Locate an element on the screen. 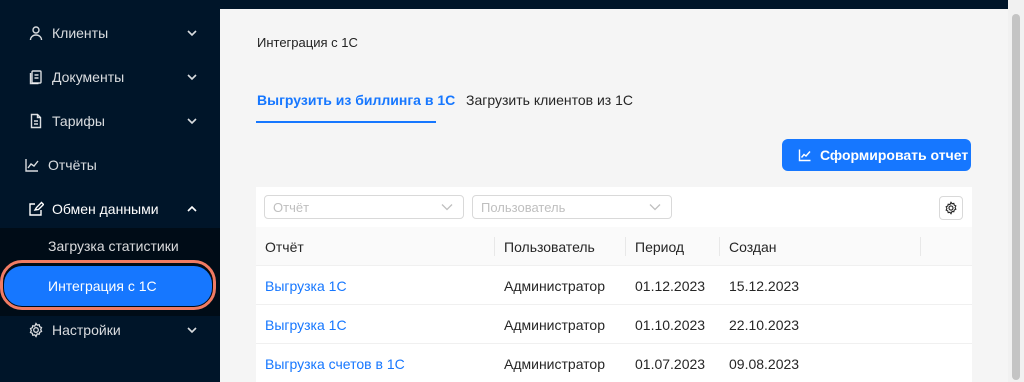 Image resolution: width=1024 pixels, height=382 pixels. user-filter-input is located at coordinates (572, 207).